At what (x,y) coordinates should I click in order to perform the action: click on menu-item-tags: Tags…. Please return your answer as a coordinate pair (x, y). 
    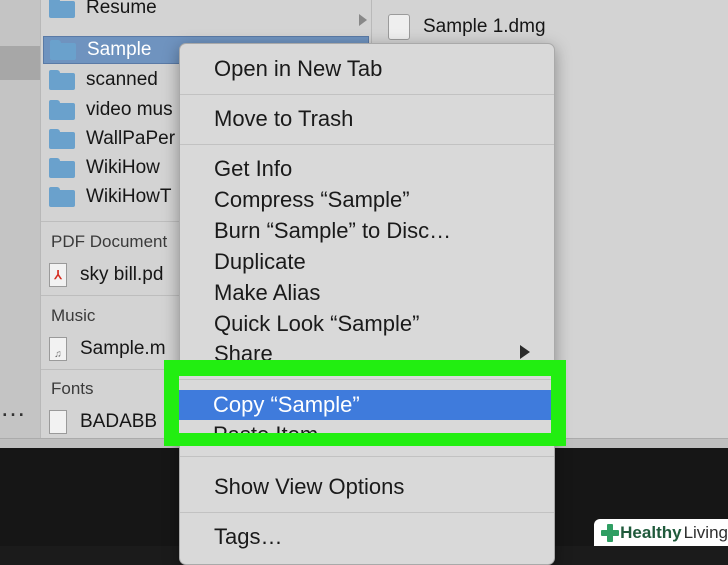
    Looking at the image, I should click on (248, 537).